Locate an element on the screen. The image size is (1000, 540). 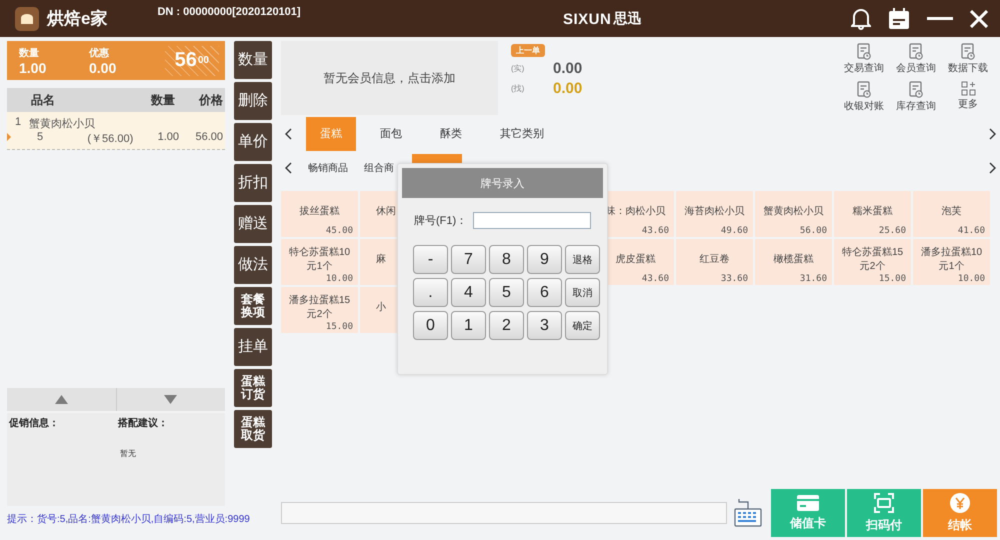
unit-price: (￥56.00) is located at coordinates (110, 139).